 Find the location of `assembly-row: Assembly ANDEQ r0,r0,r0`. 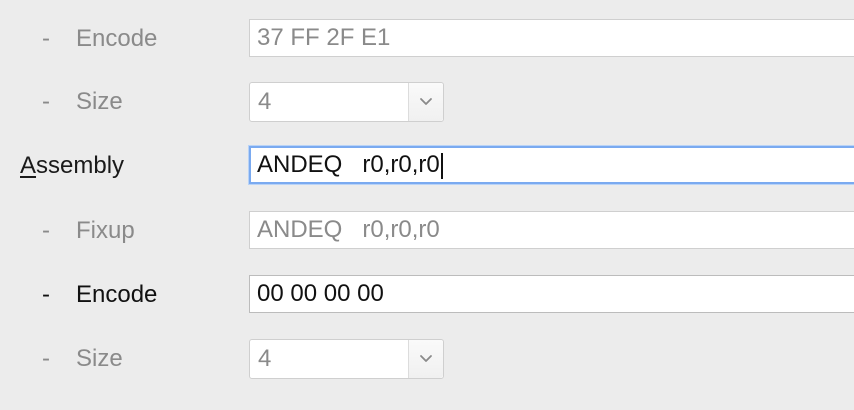

assembly-row: Assembly ANDEQ r0,r0,r0 is located at coordinates (427, 166).